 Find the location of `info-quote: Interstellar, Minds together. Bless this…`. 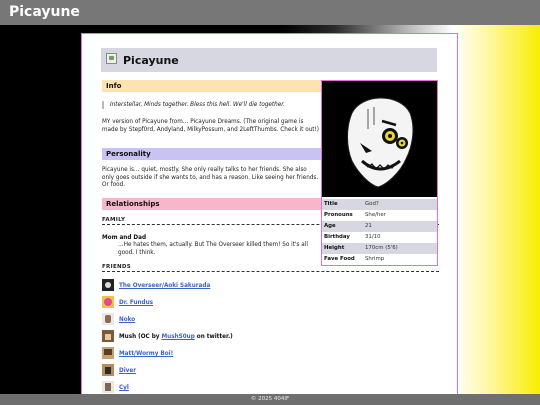

info-quote: Interstellar, Minds together. Bless this… is located at coordinates (211, 105).